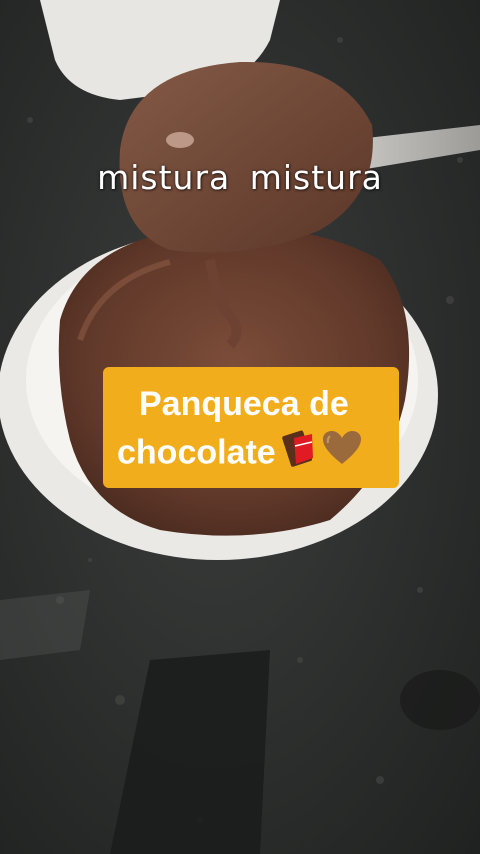 The width and height of the screenshot is (480, 854). I want to click on light-reflection, so click(45, 625).